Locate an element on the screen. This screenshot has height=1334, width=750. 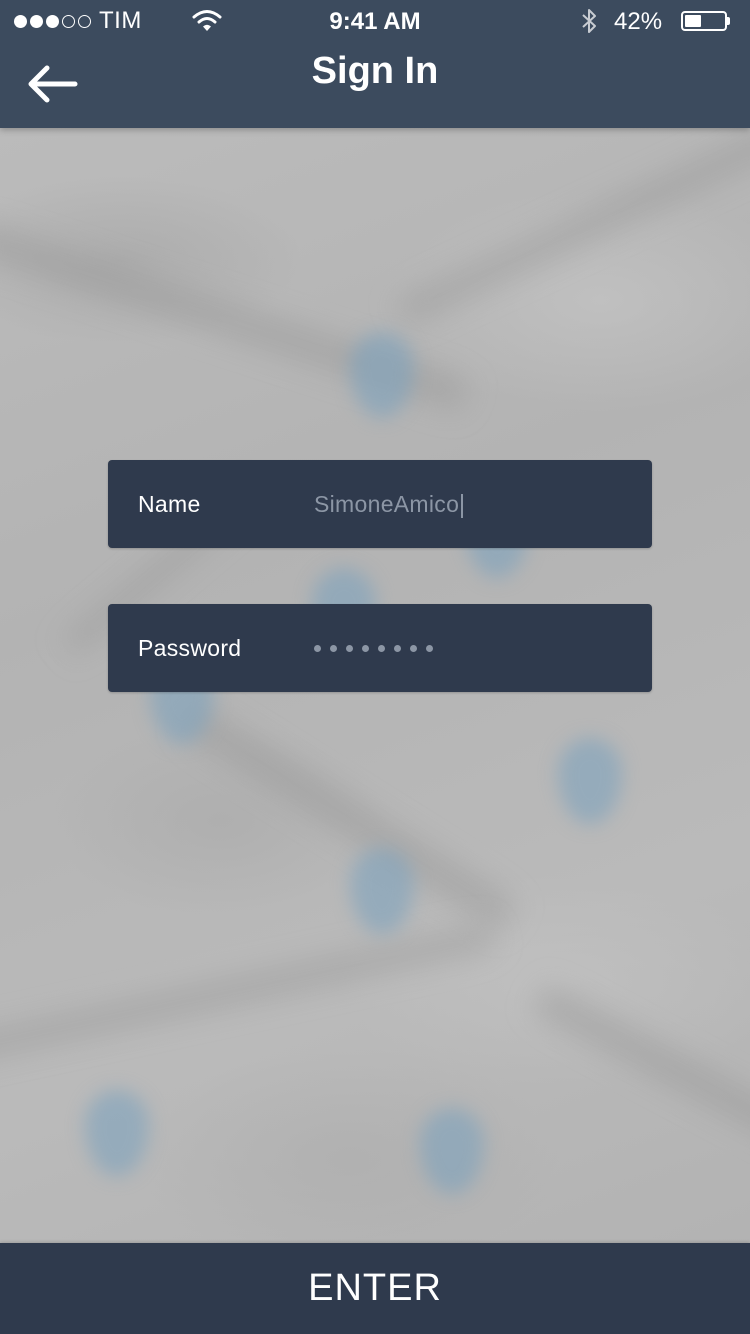
password-input is located at coordinates (373, 648).